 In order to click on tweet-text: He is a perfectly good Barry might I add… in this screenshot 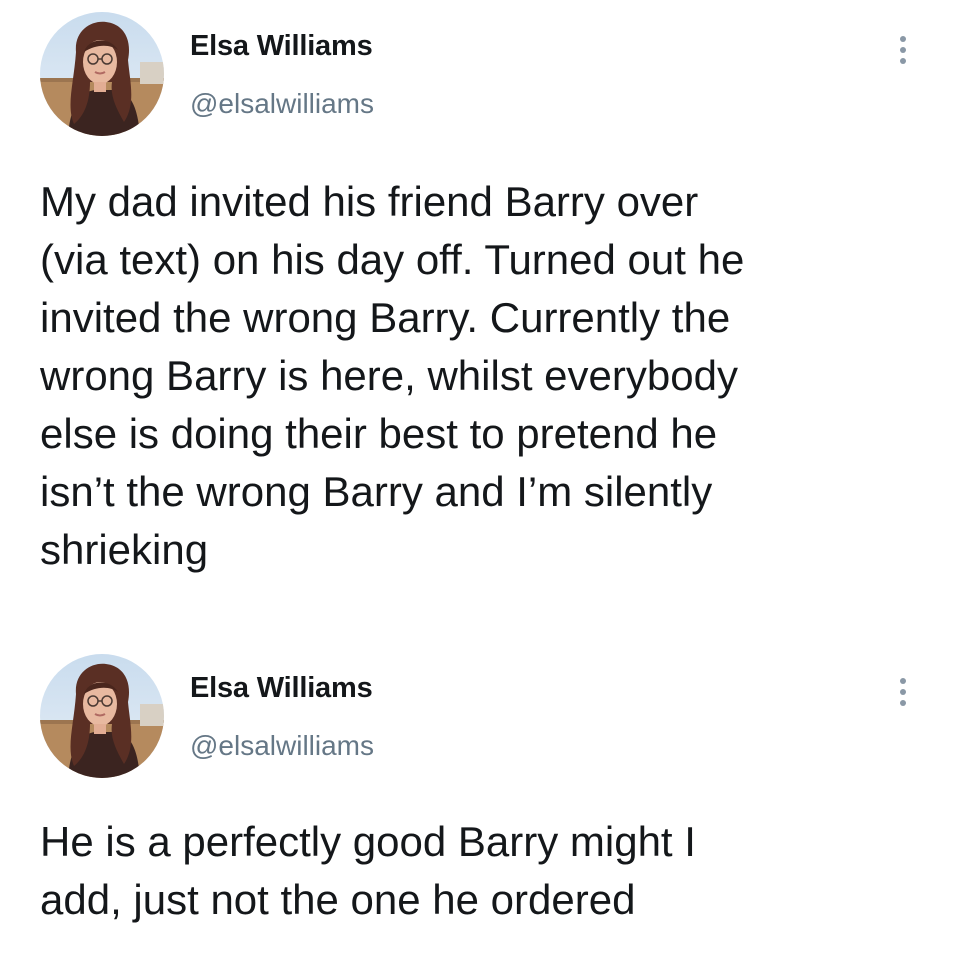, I will do `click(368, 870)`.